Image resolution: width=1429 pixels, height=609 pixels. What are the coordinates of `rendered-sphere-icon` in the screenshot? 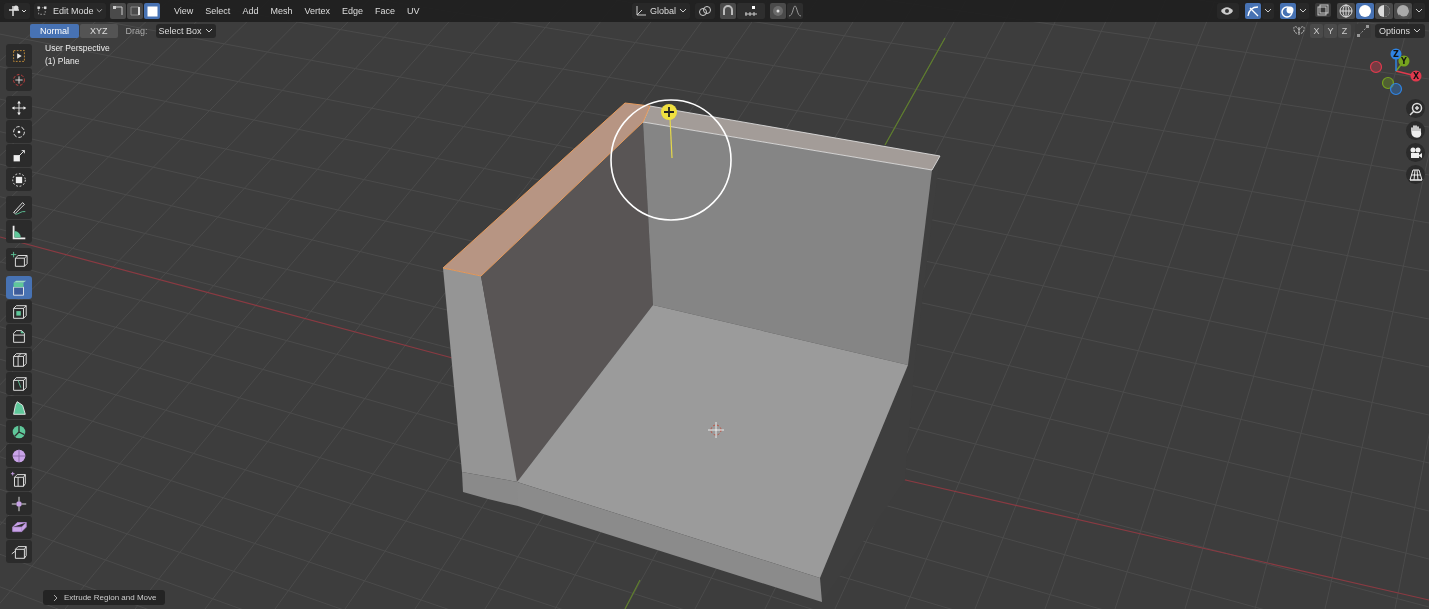 It's located at (1403, 11).